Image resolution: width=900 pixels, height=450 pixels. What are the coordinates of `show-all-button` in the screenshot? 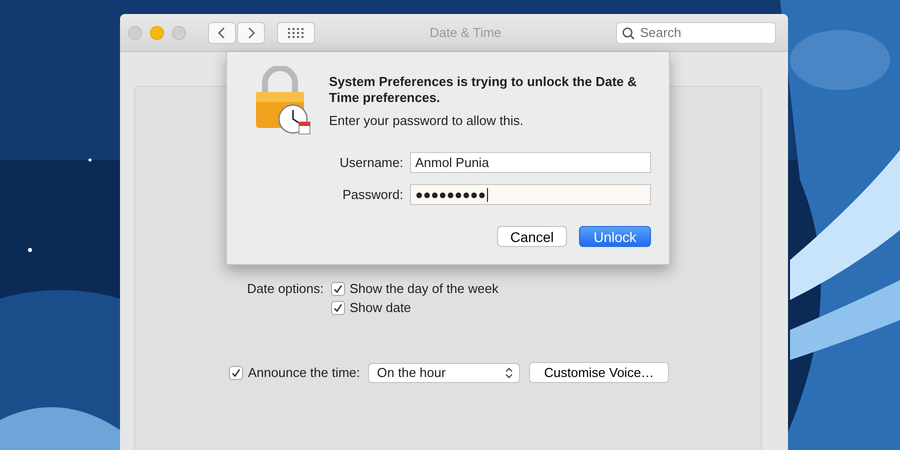 It's located at (296, 33).